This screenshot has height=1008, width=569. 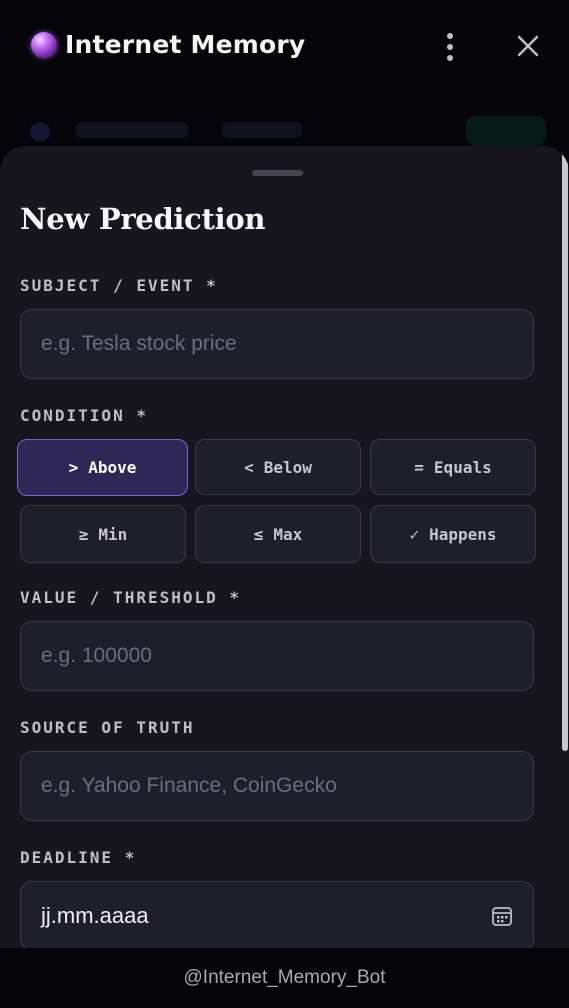 What do you see at coordinates (44, 44) in the screenshot?
I see `crystal-ball-icon` at bounding box center [44, 44].